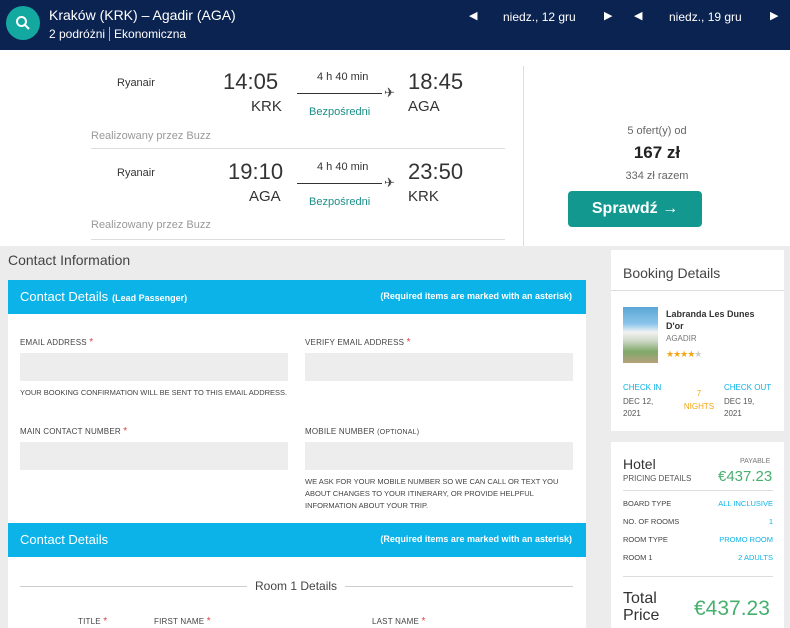  I want to click on contact-information-title: Contact Information, so click(69, 260).